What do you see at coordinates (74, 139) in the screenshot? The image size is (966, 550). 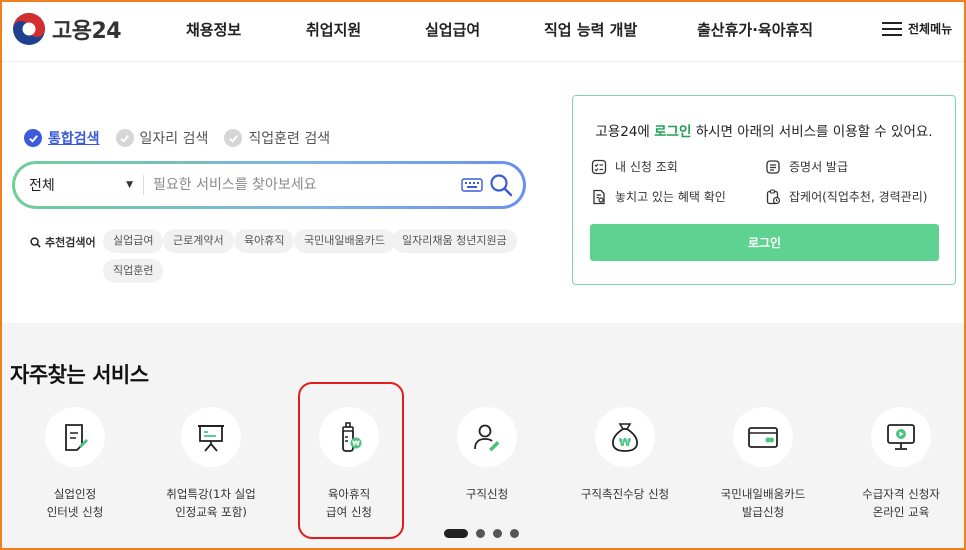 I see `tab-label: 통합검색` at bounding box center [74, 139].